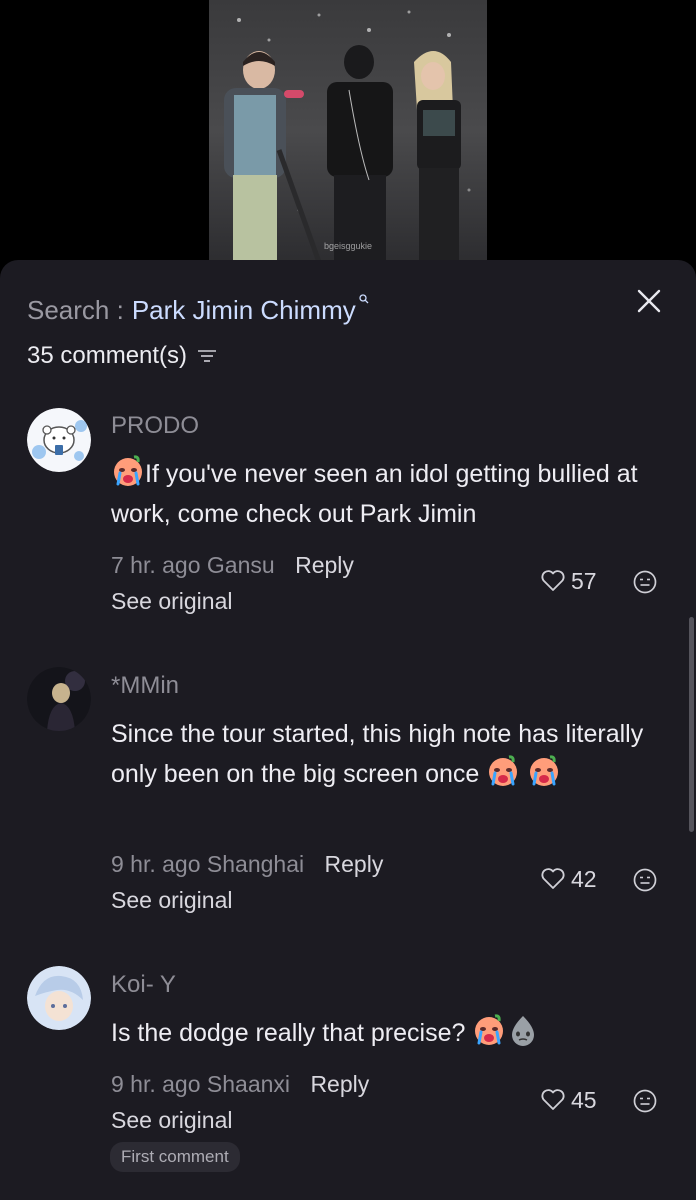 The width and height of the screenshot is (696, 1200). I want to click on comment-username: *MMin, so click(145, 686).